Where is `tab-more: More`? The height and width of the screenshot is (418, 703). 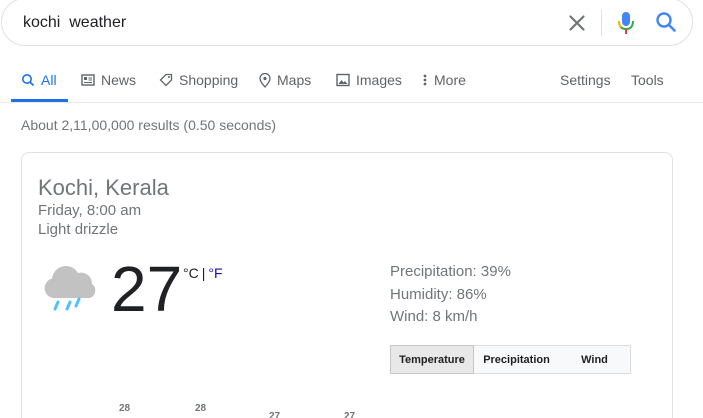
tab-more: More is located at coordinates (444, 80).